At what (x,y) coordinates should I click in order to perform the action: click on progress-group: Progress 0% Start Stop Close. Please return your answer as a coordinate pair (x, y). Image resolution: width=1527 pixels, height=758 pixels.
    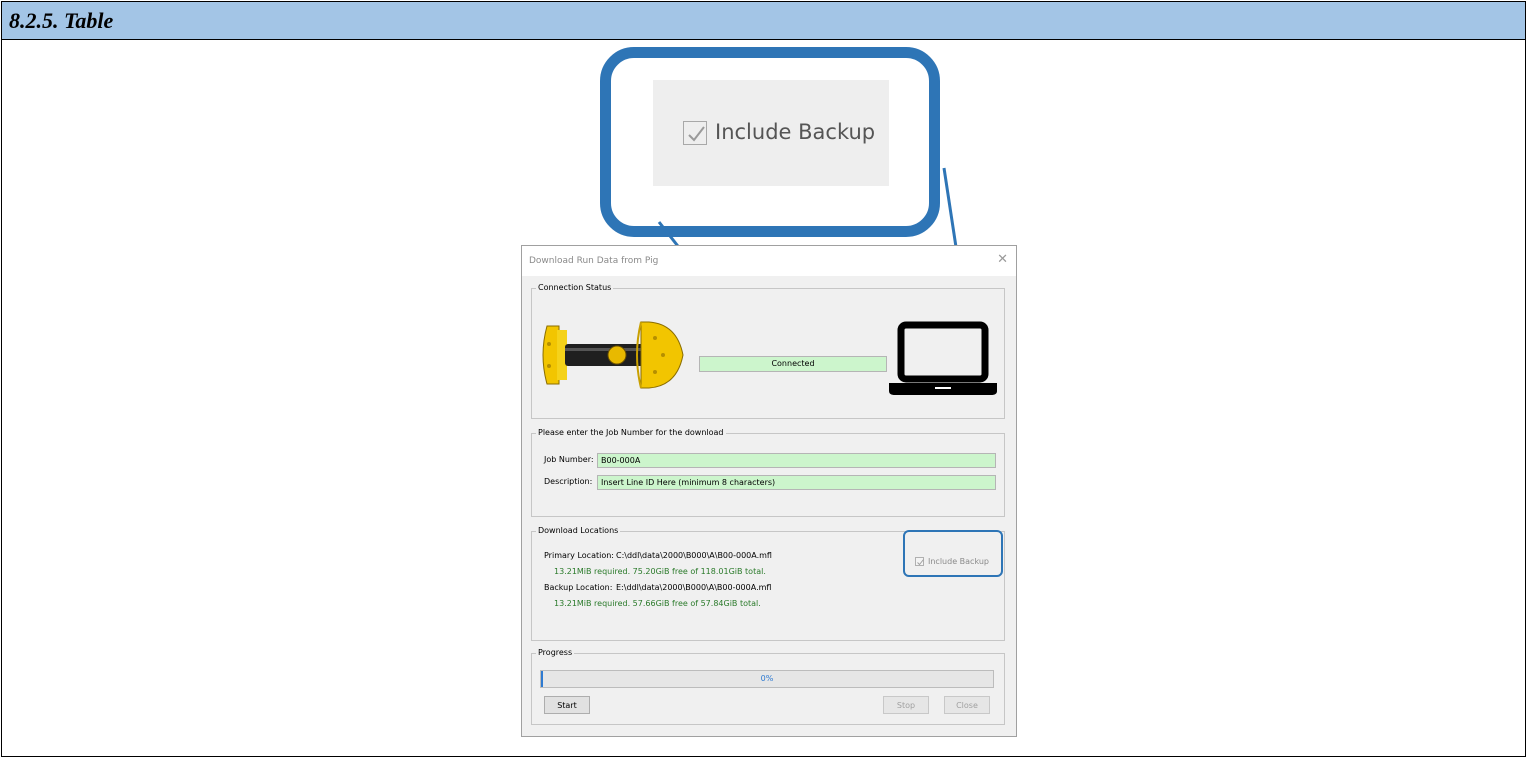
    Looking at the image, I should click on (768, 686).